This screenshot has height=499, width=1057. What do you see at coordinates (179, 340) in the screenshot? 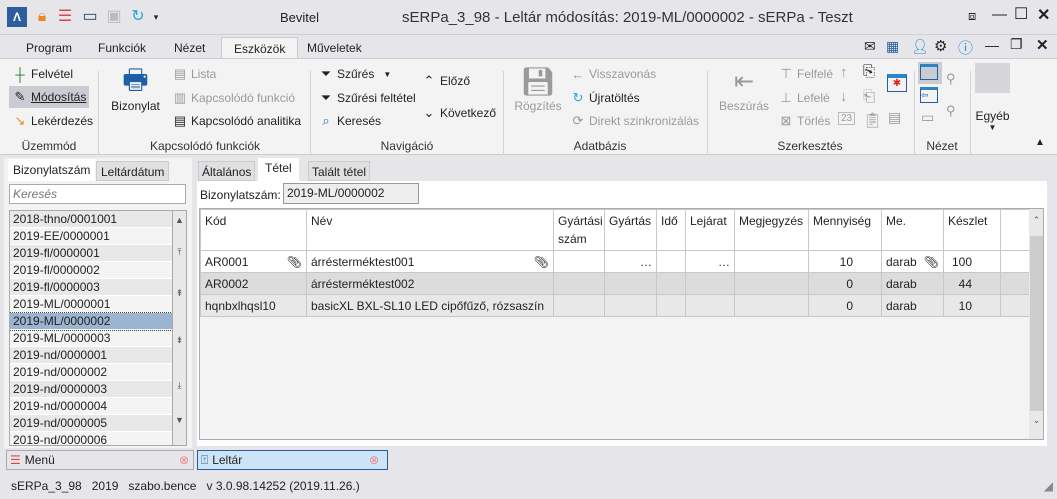
I see `page-down-icon: ⇟` at bounding box center [179, 340].